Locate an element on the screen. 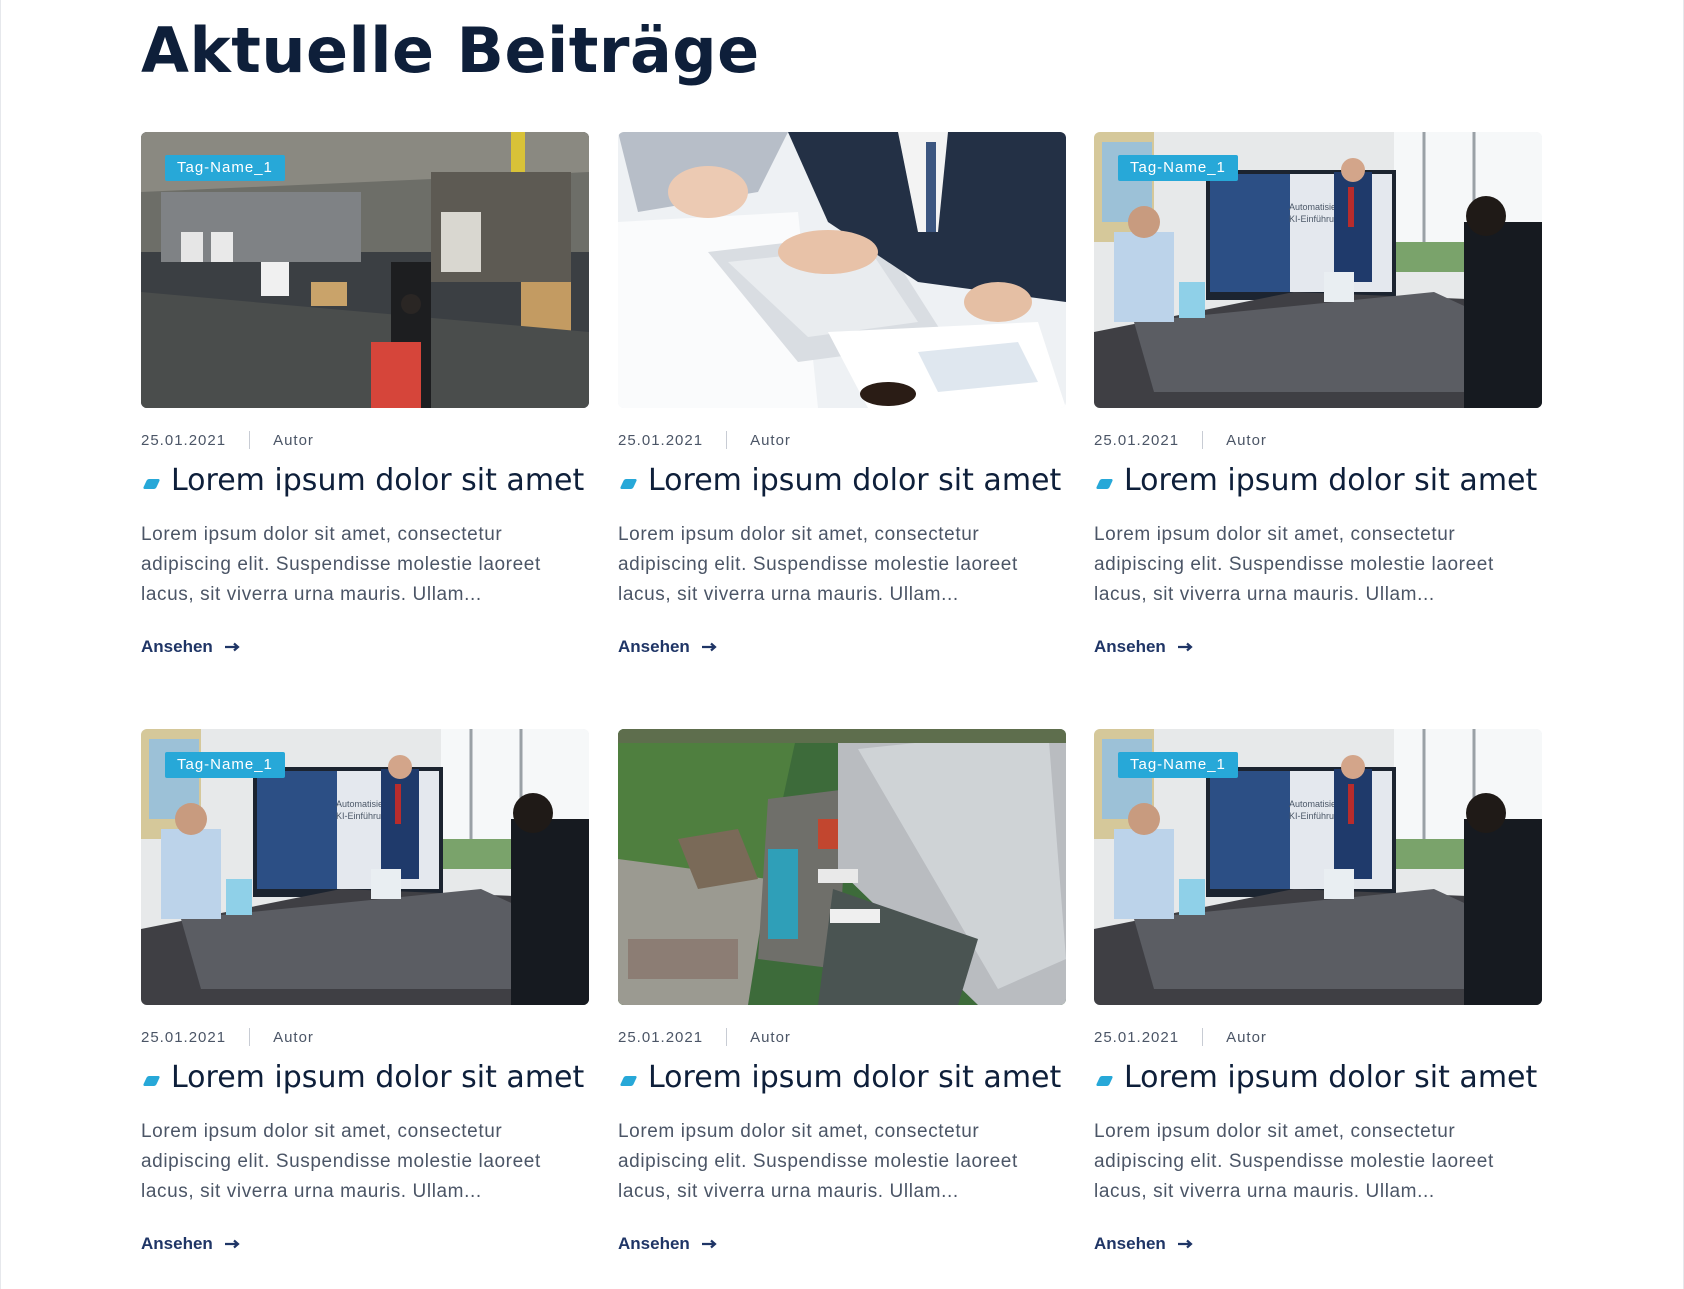 This screenshot has width=1684, height=1289. section-heading: Aktuelle Beiträge is located at coordinates (450, 50).